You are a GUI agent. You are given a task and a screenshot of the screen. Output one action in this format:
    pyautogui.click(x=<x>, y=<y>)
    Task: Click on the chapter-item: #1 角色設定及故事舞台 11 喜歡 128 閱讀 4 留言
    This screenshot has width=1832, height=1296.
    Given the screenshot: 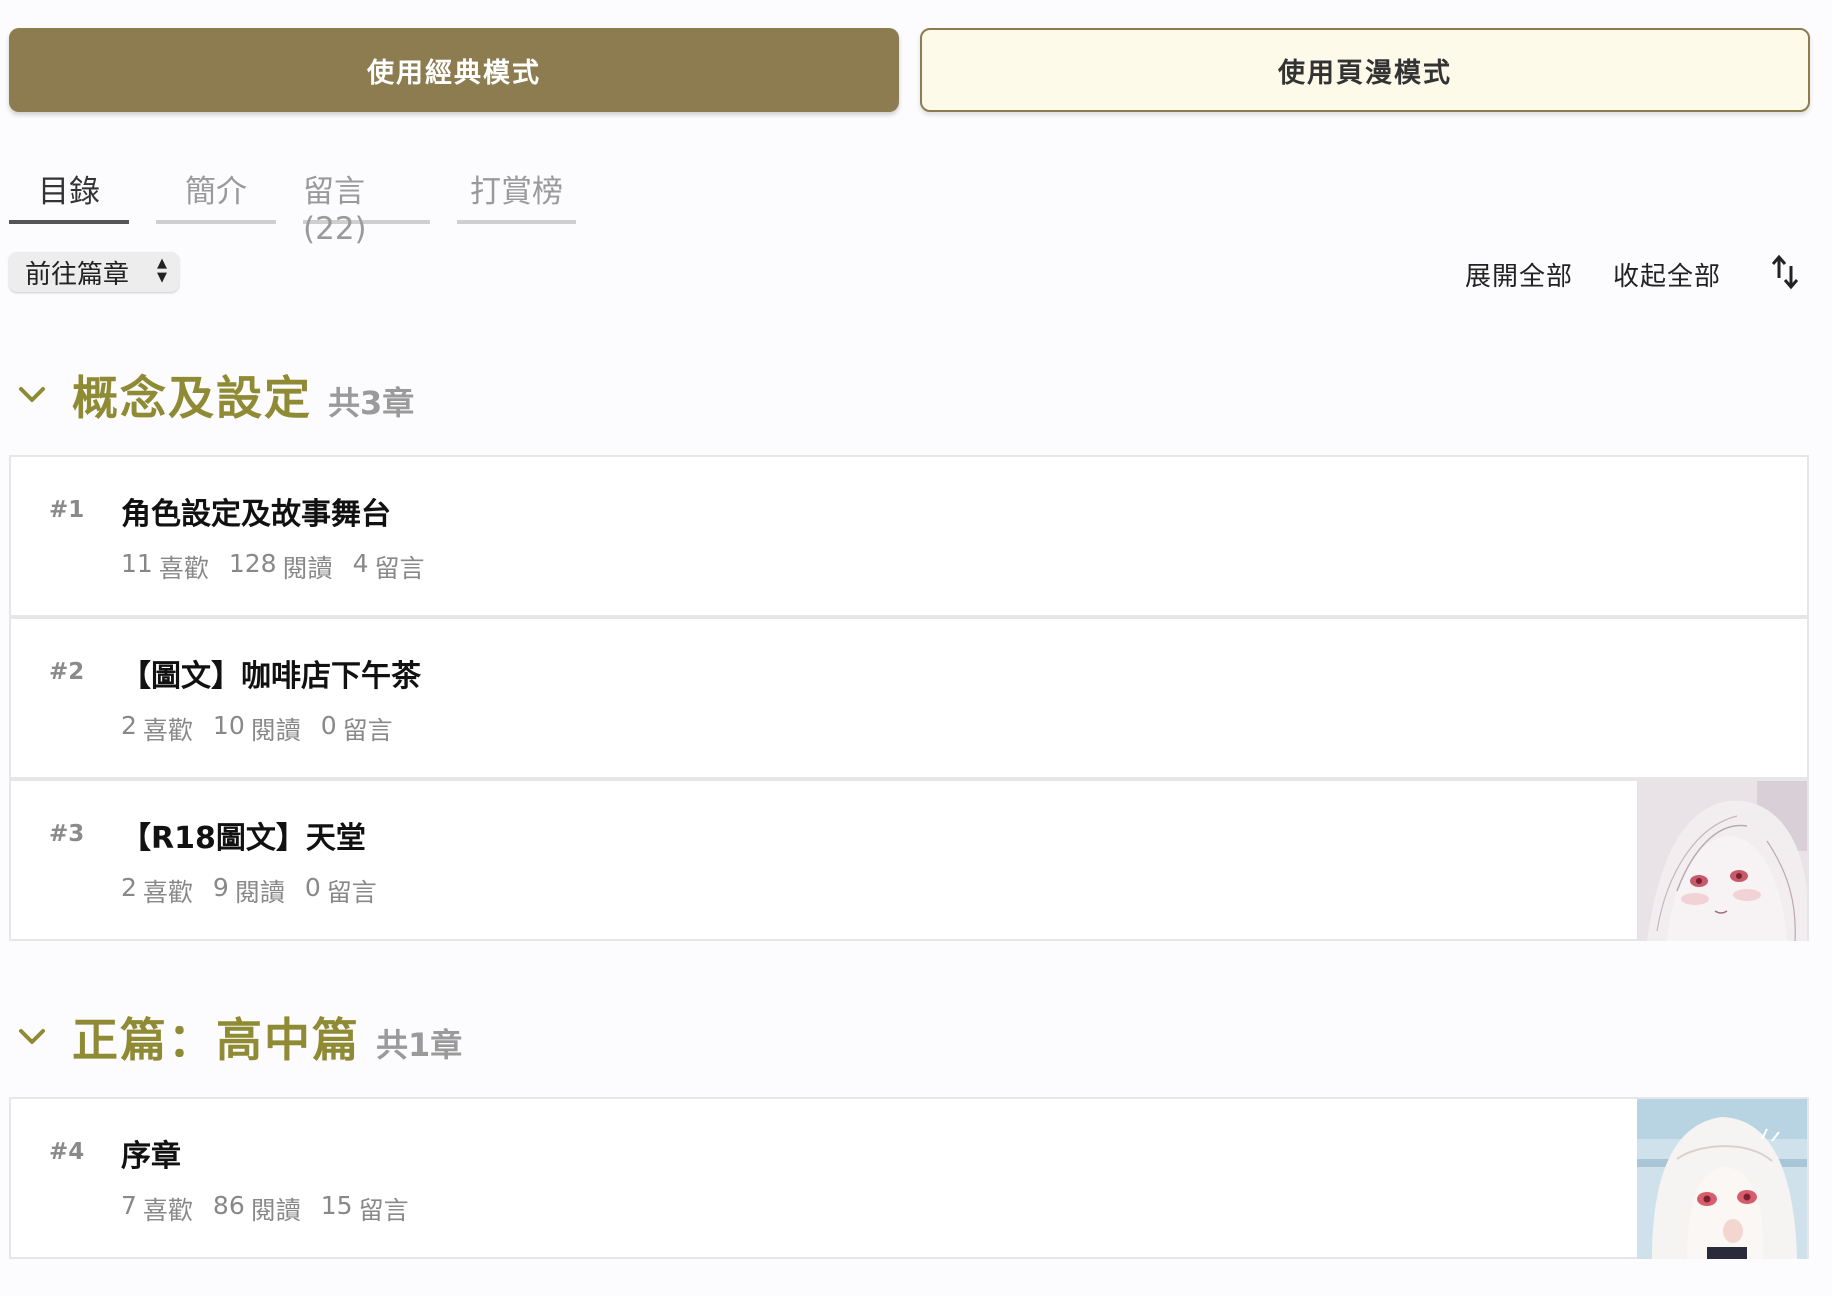 What is the action you would take?
    pyautogui.click(x=909, y=536)
    